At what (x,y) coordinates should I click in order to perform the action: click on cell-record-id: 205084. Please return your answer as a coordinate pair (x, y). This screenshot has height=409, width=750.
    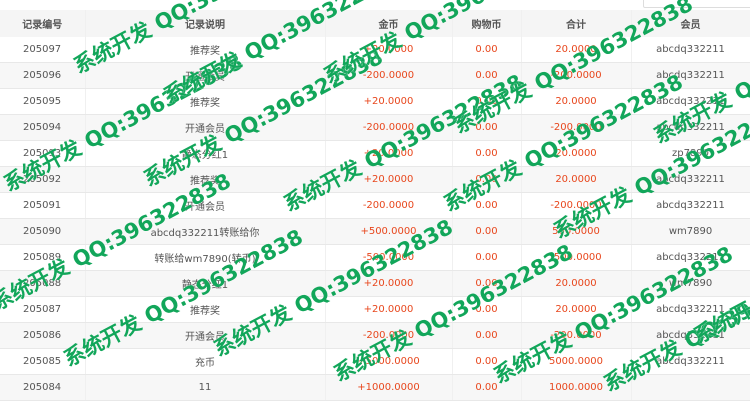
    Looking at the image, I should click on (43, 387).